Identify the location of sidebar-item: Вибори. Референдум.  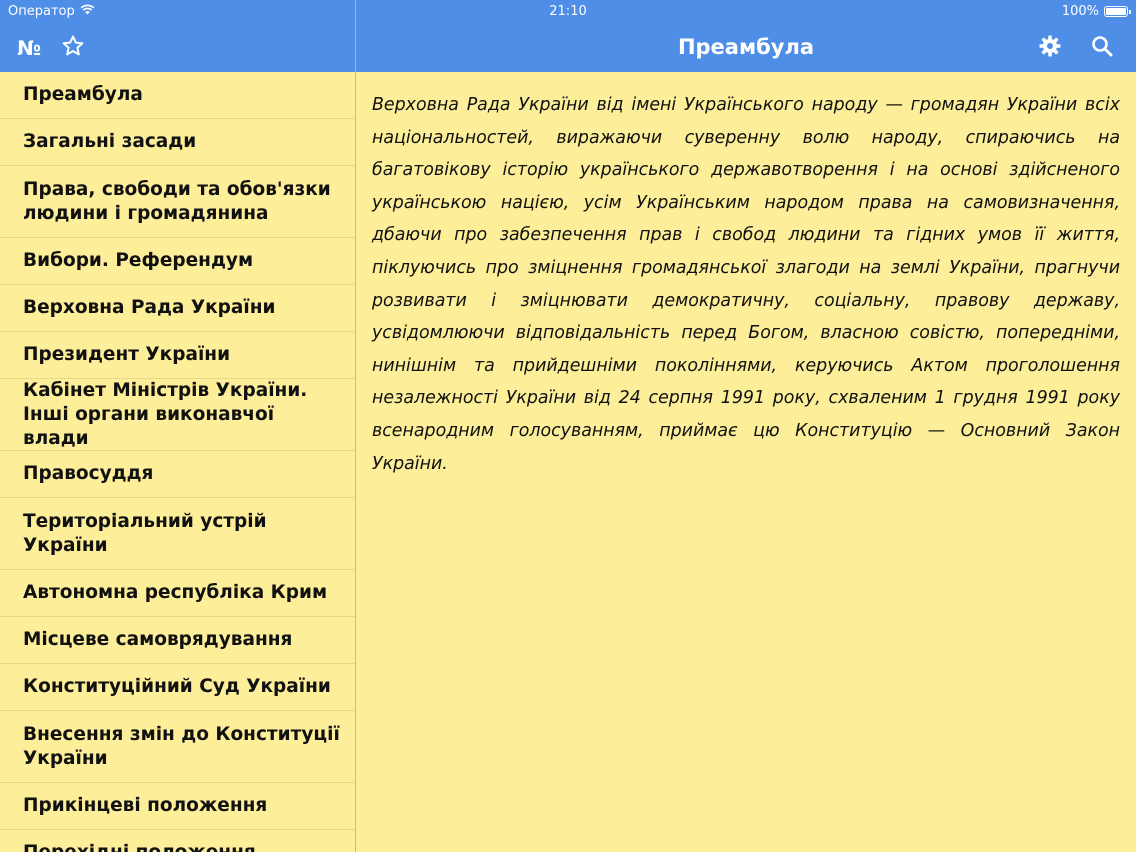
(177, 261).